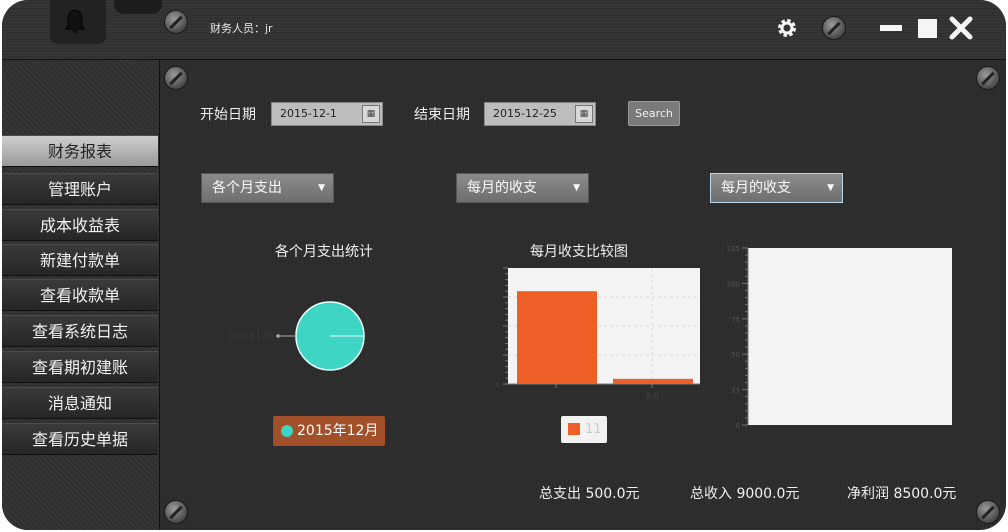  Describe the element at coordinates (504, 30) in the screenshot. I see `title-bar: 财务人员：jr` at that location.